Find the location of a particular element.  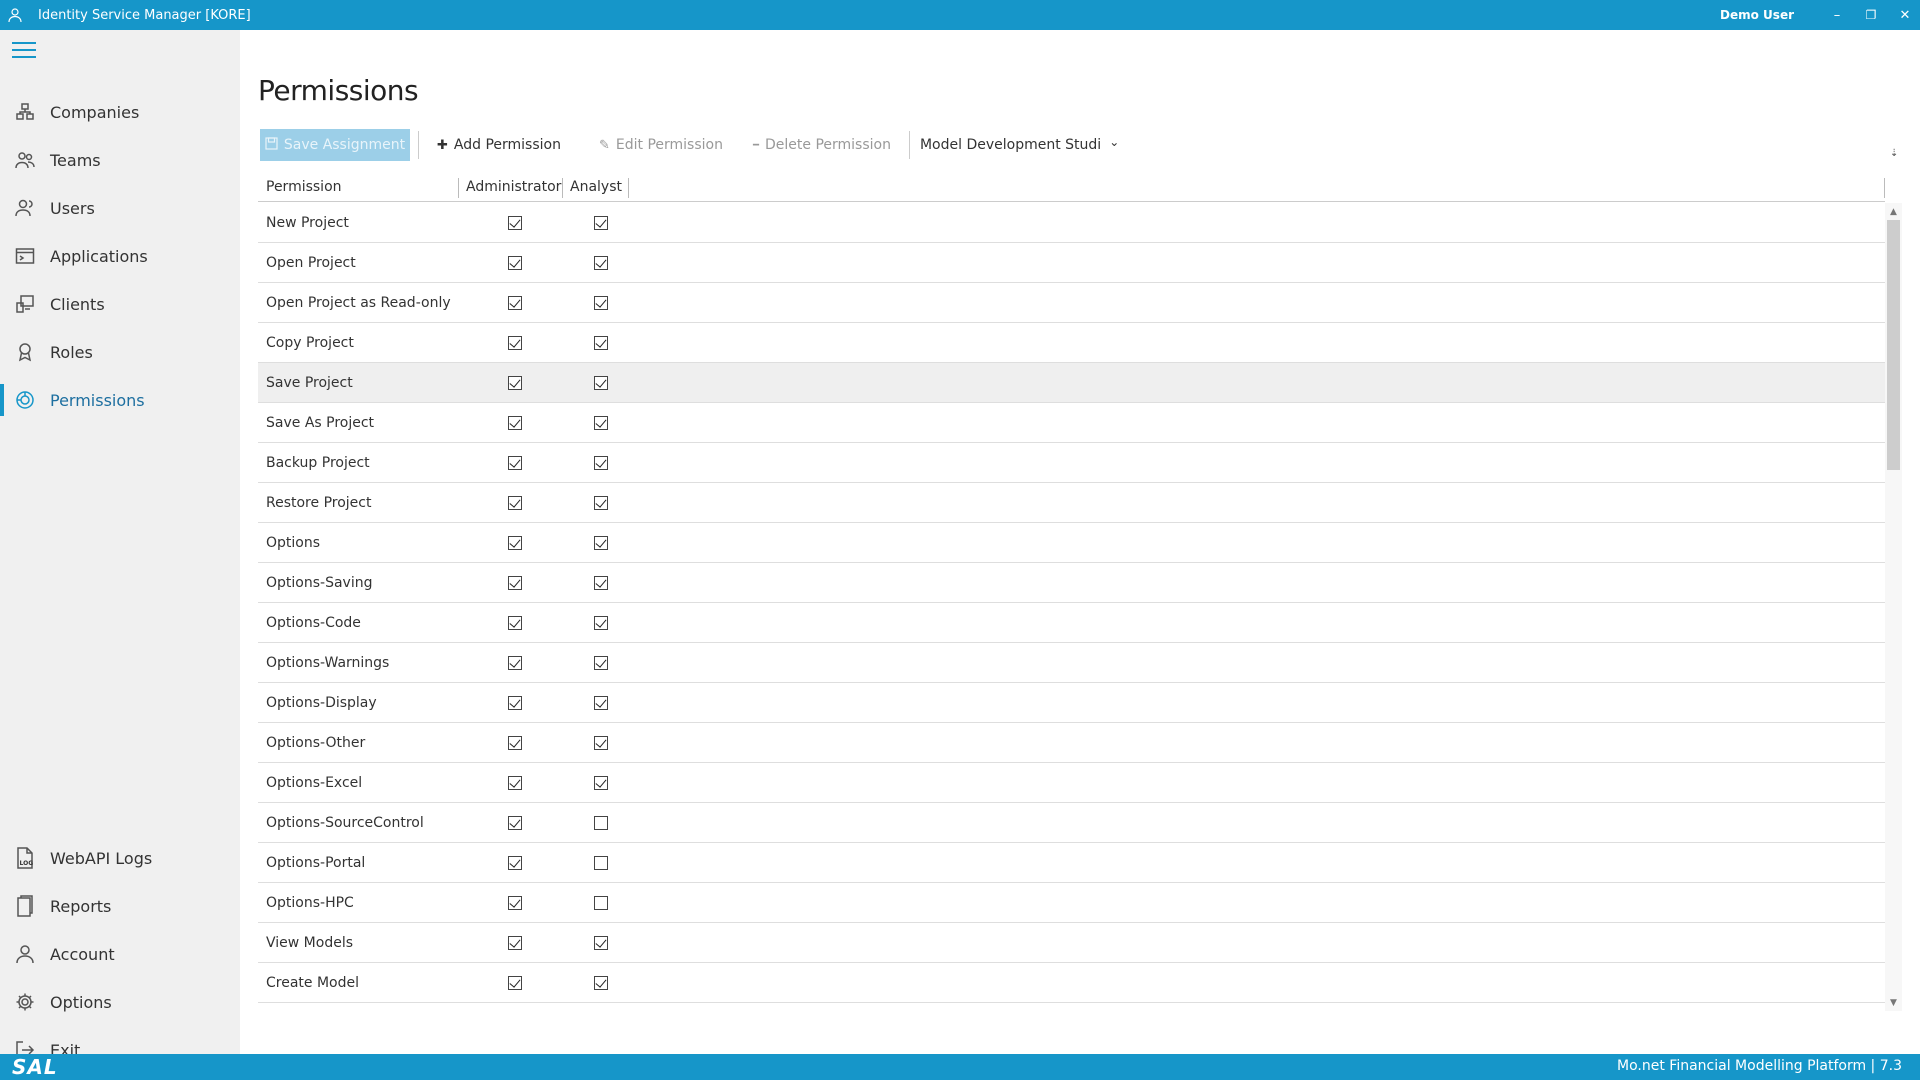

table-row: Options-SourceControl is located at coordinates (1071, 823).